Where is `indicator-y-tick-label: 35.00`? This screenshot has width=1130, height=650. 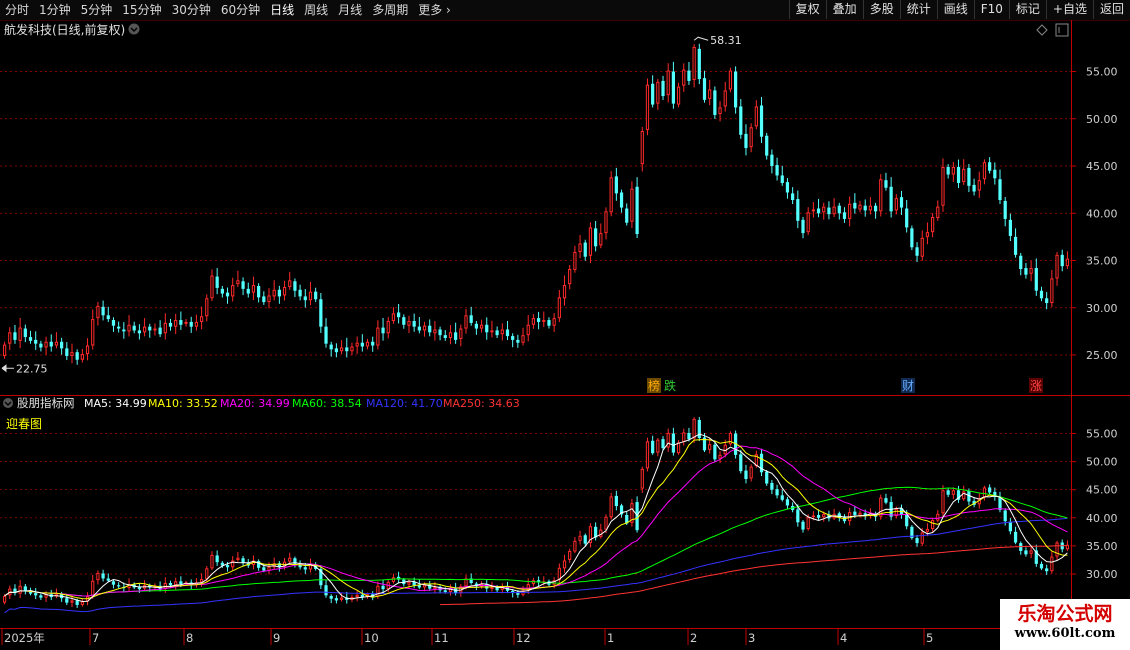
indicator-y-tick-label: 35.00 is located at coordinates (1102, 546).